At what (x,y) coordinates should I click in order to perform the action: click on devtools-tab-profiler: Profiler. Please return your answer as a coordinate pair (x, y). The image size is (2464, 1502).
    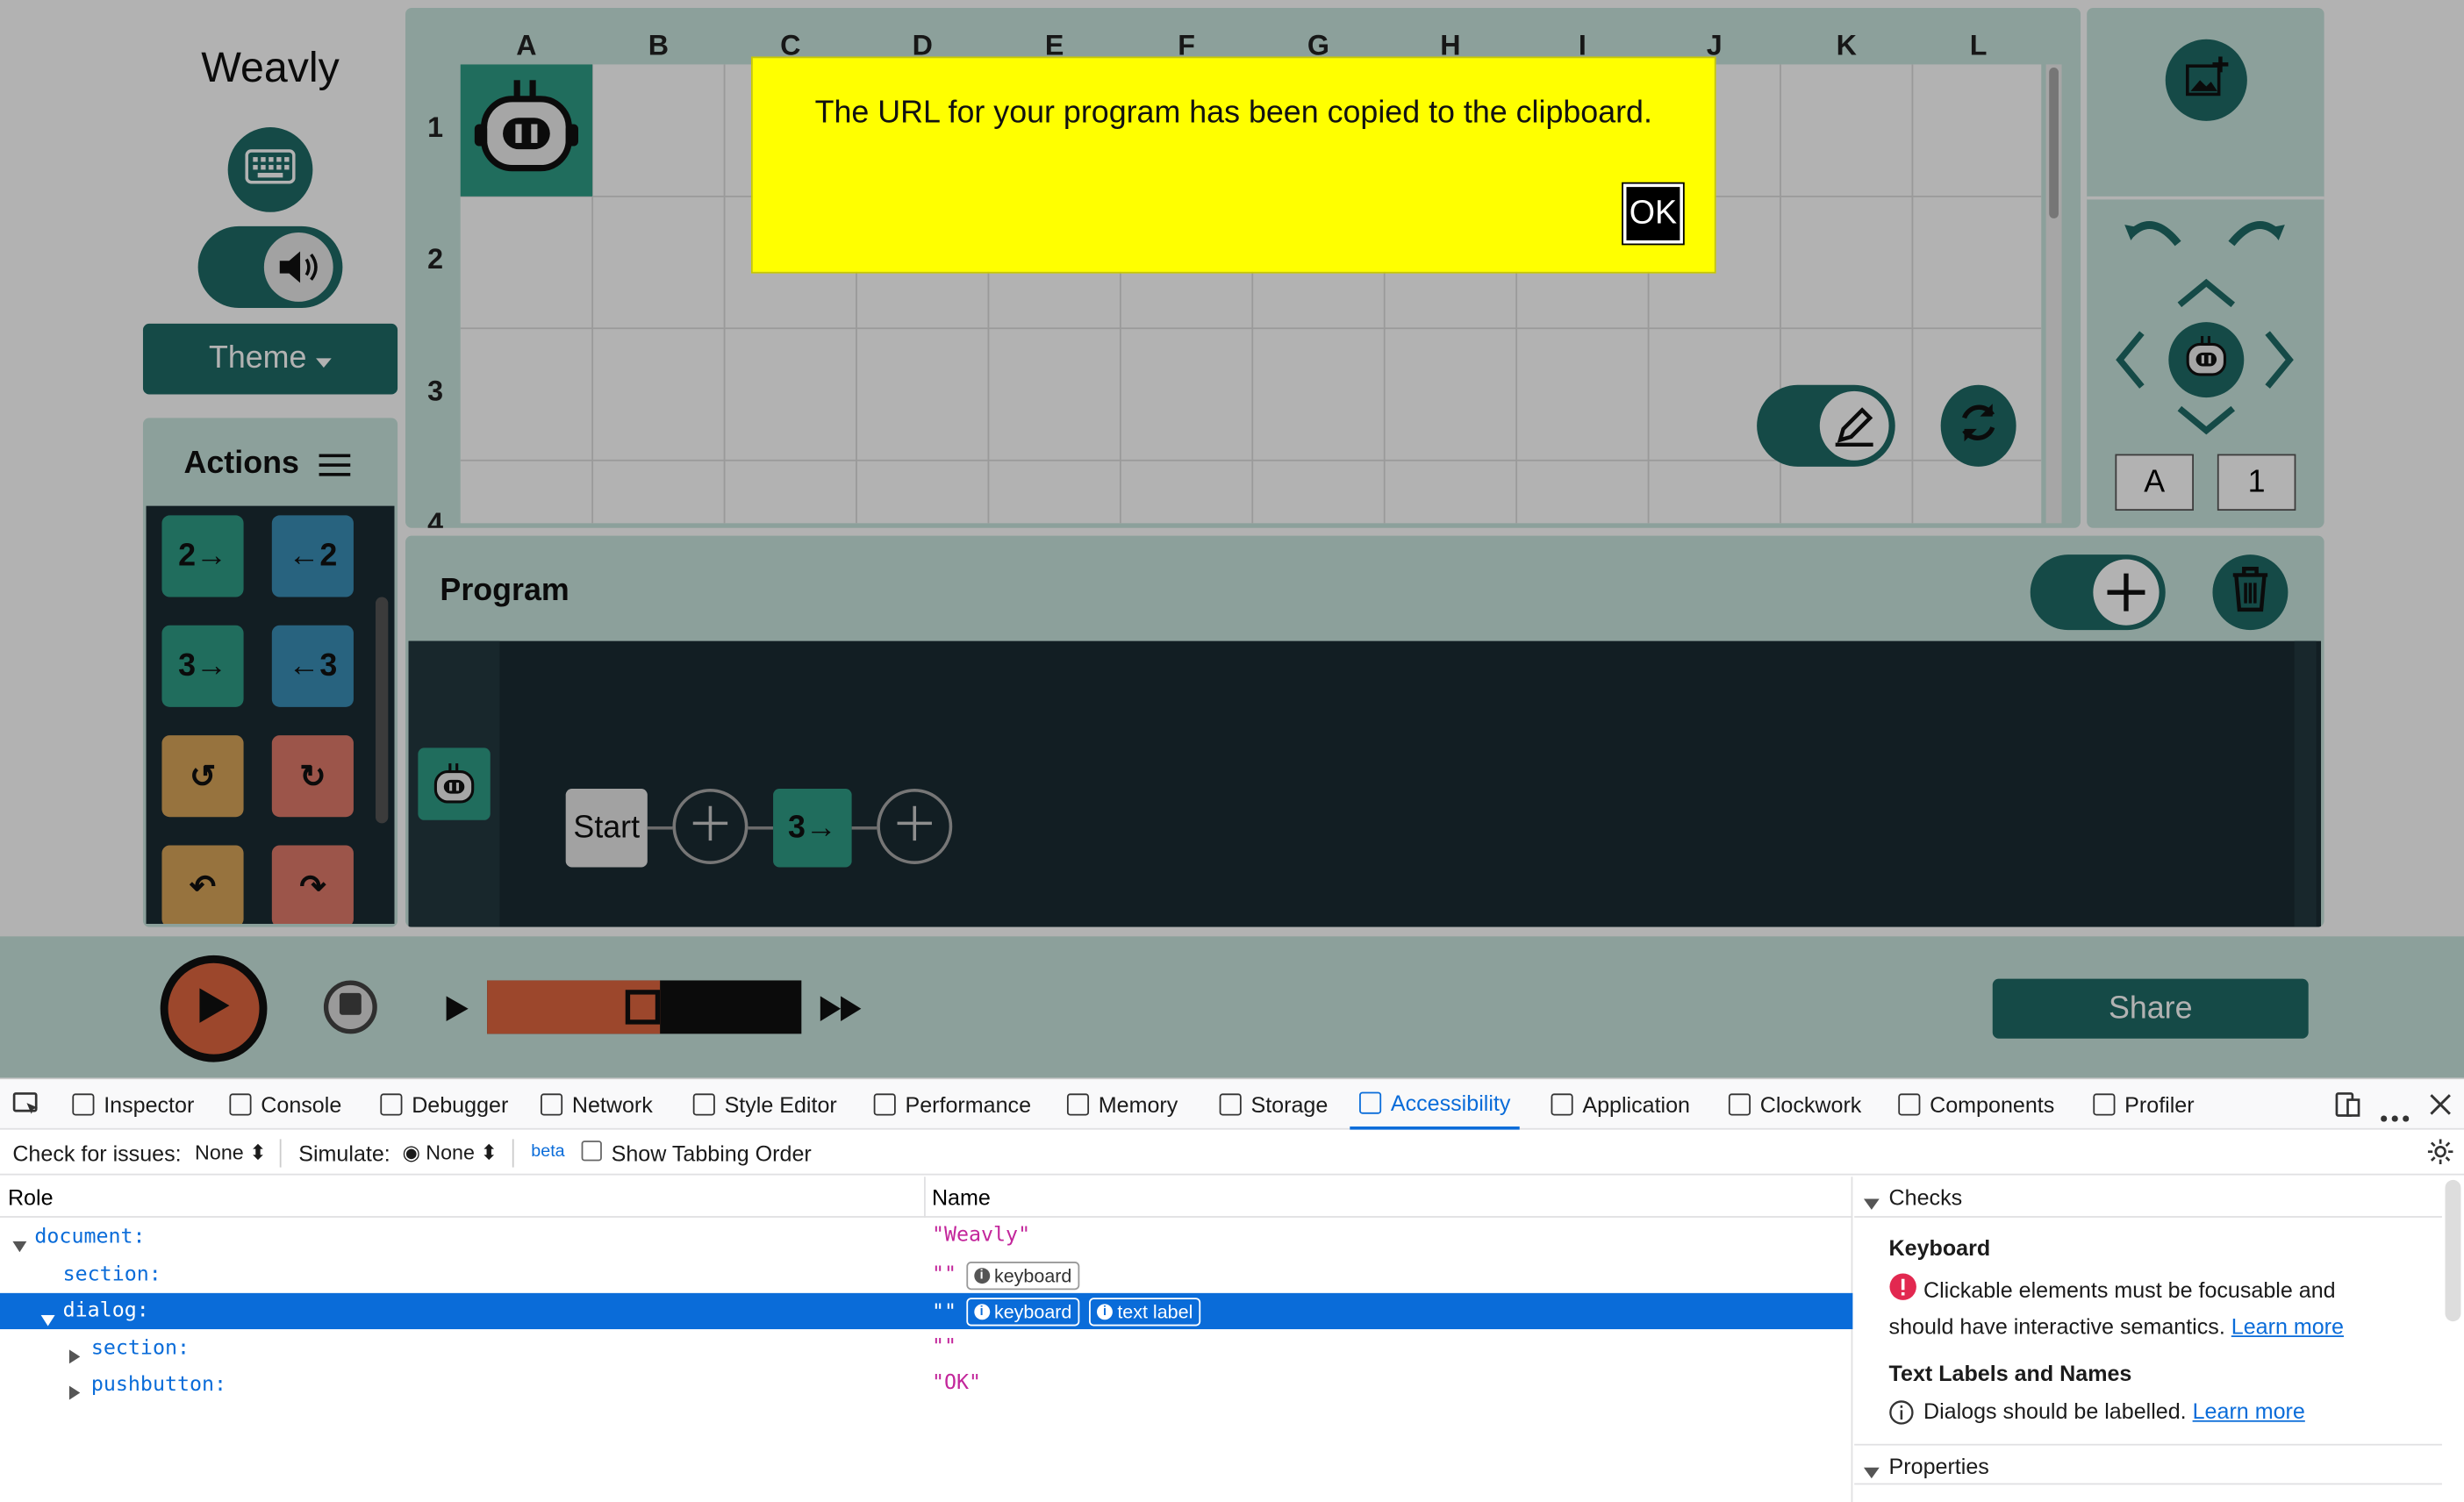
    Looking at the image, I should click on (2144, 1104).